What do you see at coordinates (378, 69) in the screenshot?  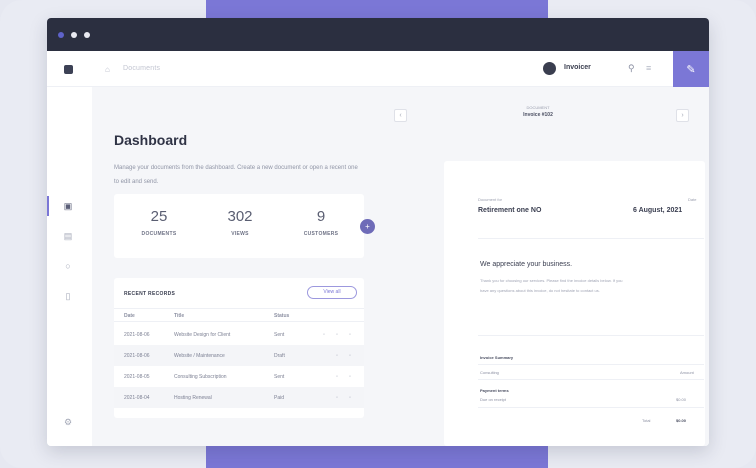 I see `app-header: ⌂ Documents Invoicer ⚲ ≡` at bounding box center [378, 69].